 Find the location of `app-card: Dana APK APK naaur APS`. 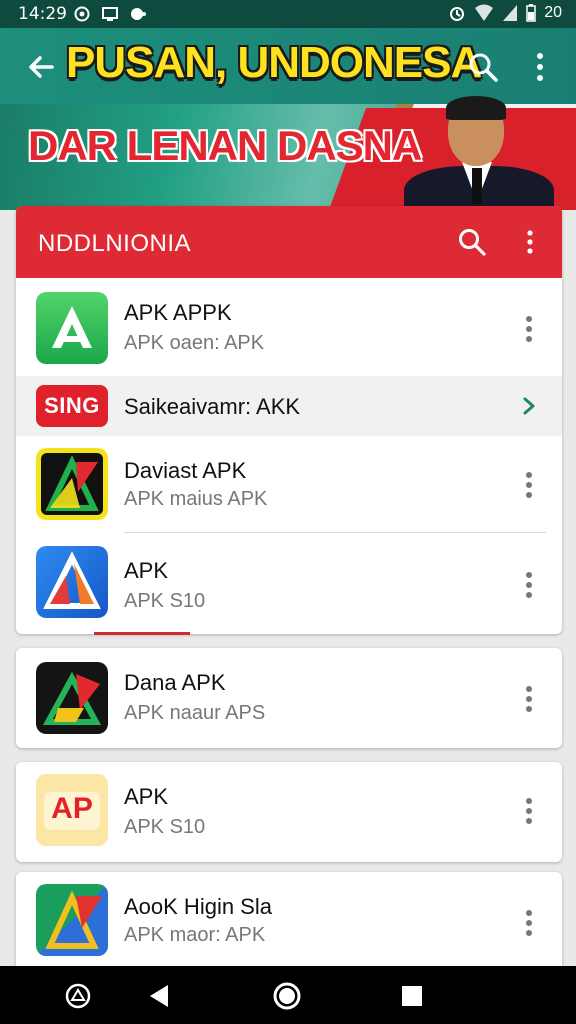

app-card: Dana APK APK naaur APS is located at coordinates (289, 698).